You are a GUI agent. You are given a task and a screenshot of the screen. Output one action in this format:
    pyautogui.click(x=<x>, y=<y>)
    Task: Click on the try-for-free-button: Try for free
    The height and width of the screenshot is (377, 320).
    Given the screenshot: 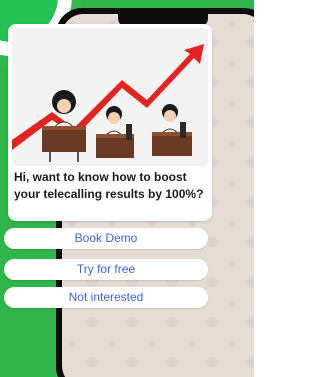 What is the action you would take?
    pyautogui.click(x=106, y=269)
    